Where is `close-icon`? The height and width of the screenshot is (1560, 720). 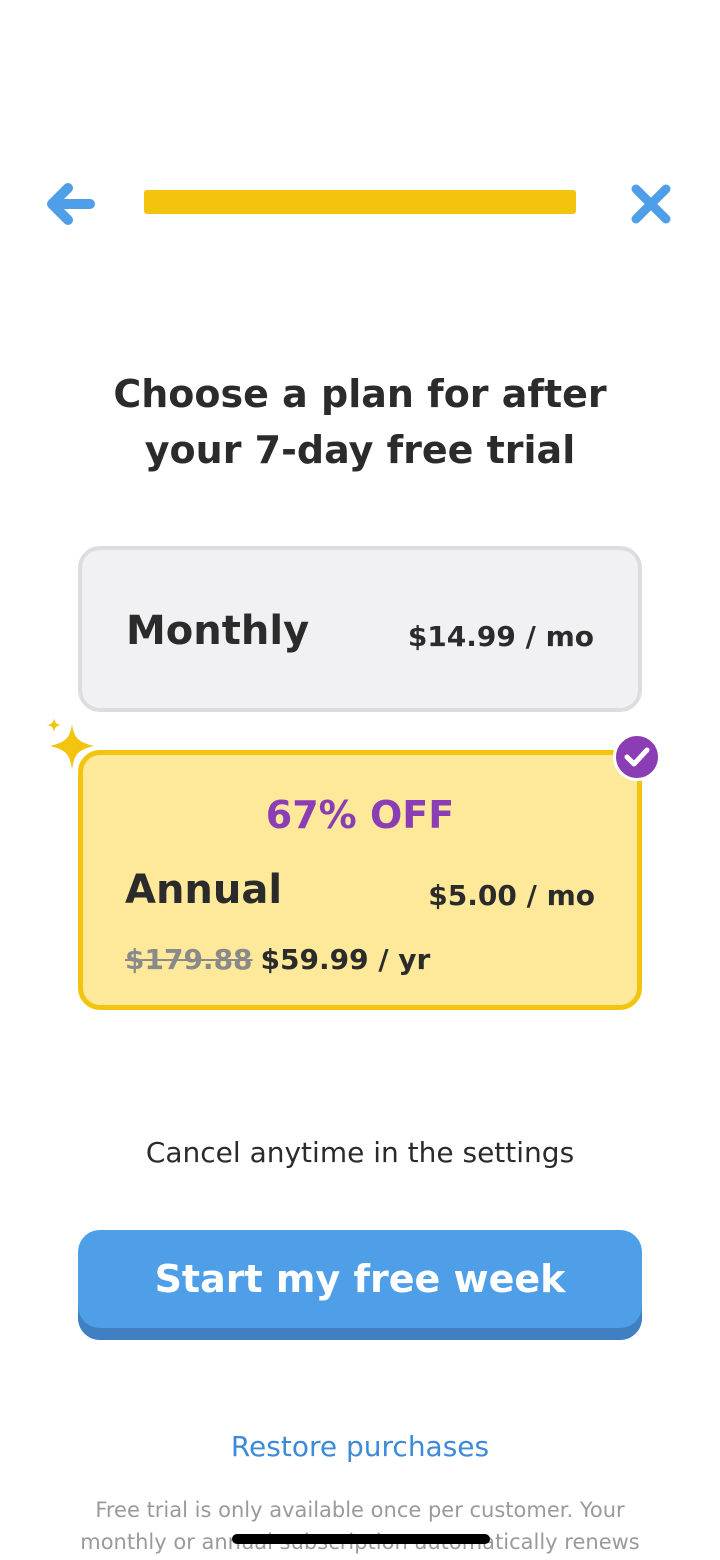 close-icon is located at coordinates (651, 204).